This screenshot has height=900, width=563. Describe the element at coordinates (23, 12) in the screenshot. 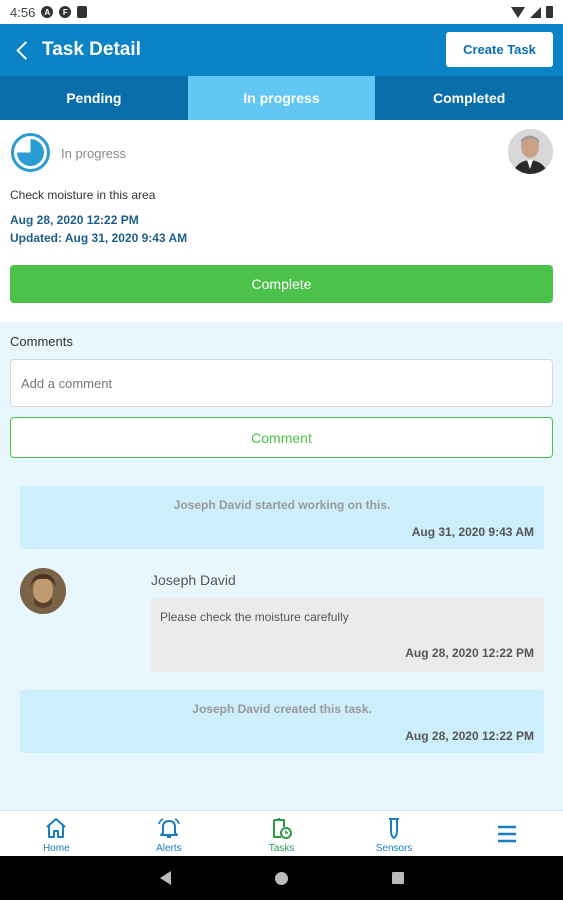

I see `status-time: 4:56` at that location.